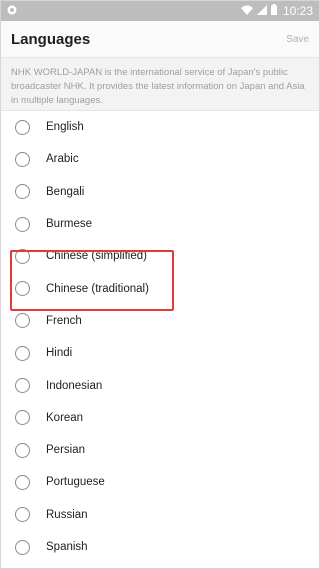  Describe the element at coordinates (160, 288) in the screenshot. I see `language-option: Chinese (traditional)` at that location.